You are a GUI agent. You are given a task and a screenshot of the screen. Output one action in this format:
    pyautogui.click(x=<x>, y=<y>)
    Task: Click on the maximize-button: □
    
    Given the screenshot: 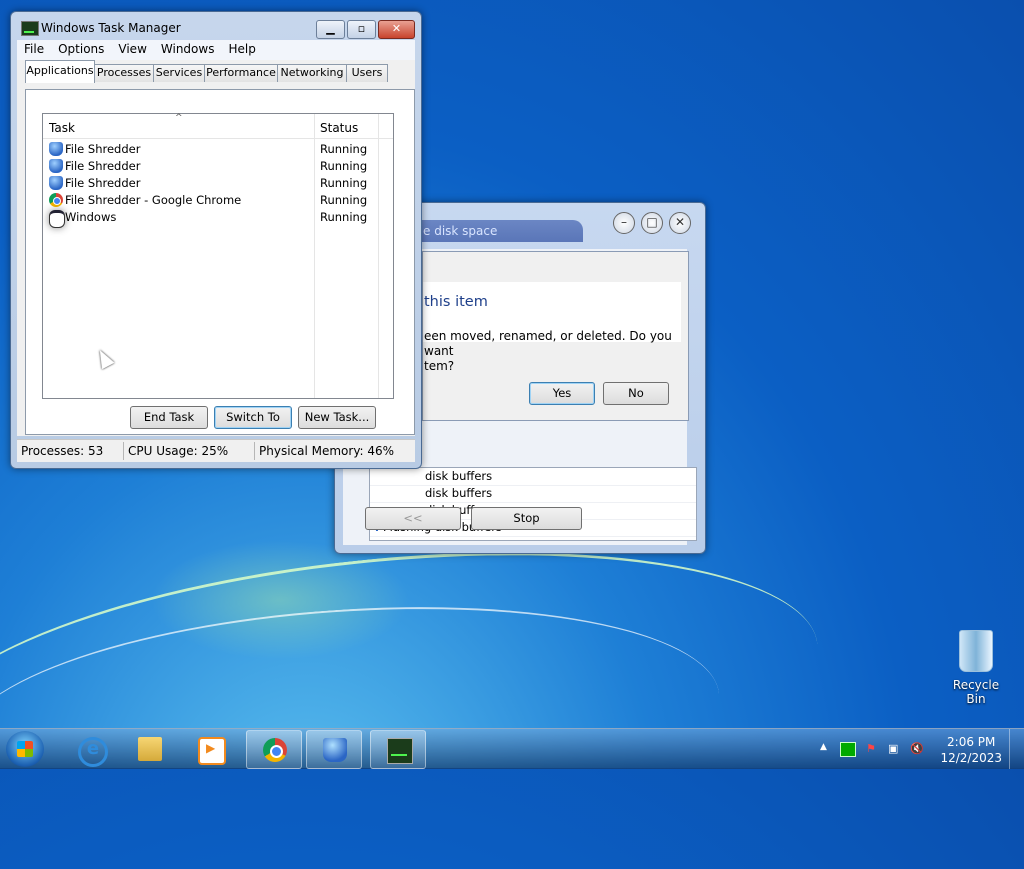 What is the action you would take?
    pyautogui.click(x=652, y=223)
    